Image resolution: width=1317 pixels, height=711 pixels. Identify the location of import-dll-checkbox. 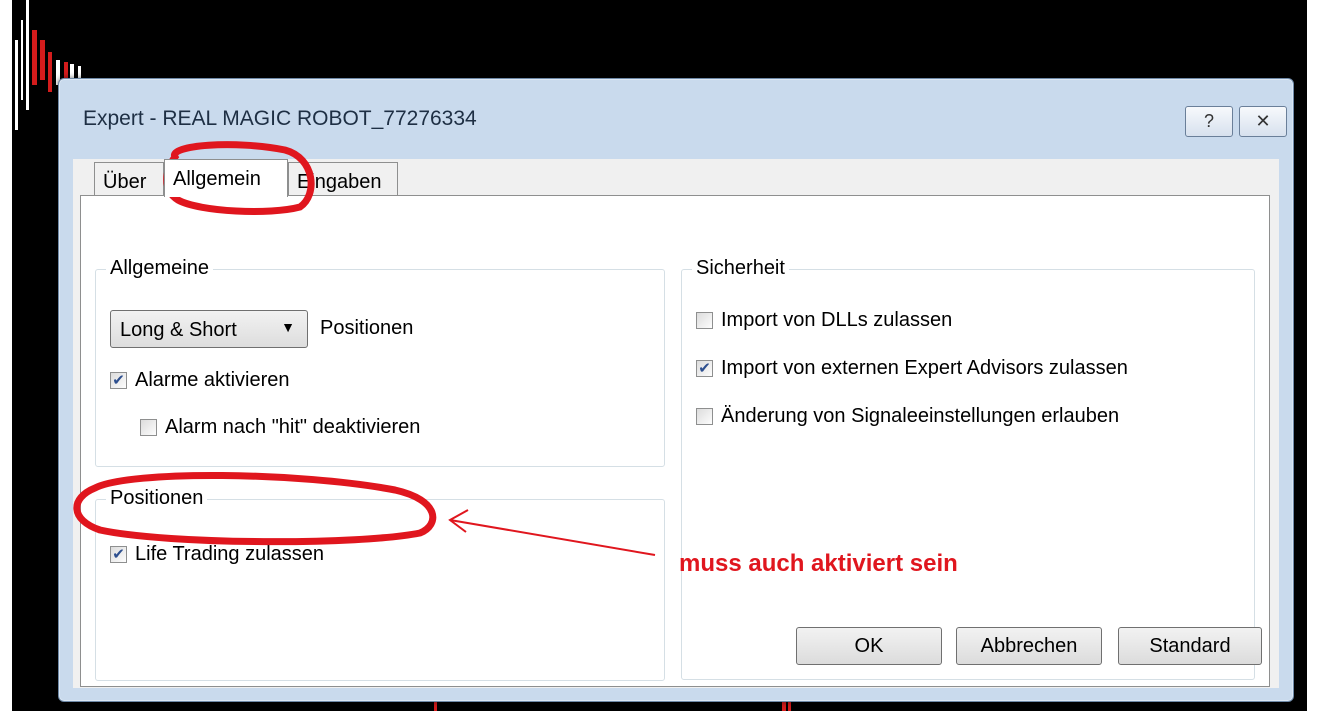
(704, 320).